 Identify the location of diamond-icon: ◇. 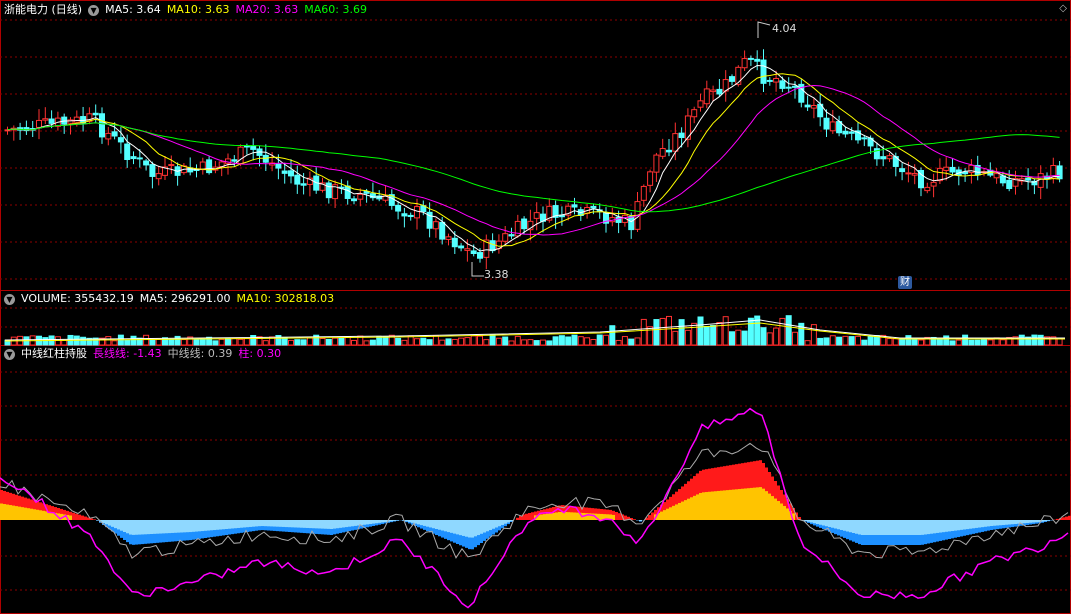
(1063, 8).